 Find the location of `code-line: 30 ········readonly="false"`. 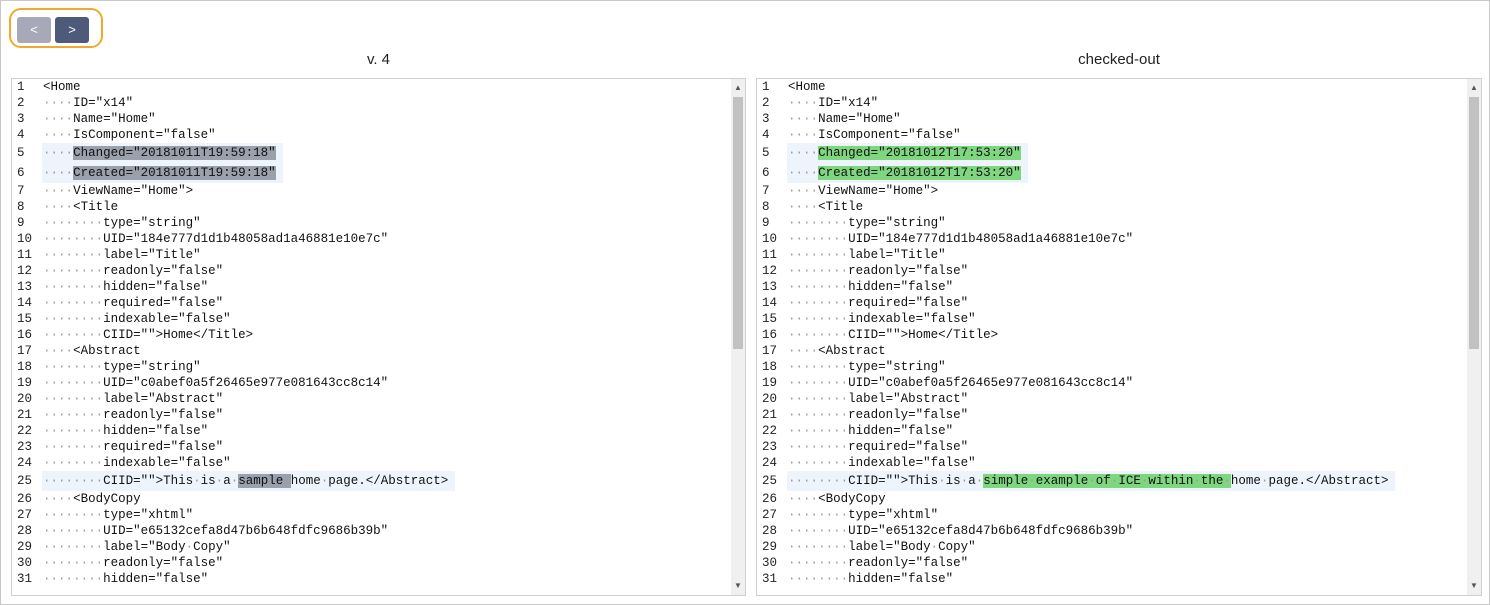

code-line: 30 ········readonly="false" is located at coordinates (1112, 563).